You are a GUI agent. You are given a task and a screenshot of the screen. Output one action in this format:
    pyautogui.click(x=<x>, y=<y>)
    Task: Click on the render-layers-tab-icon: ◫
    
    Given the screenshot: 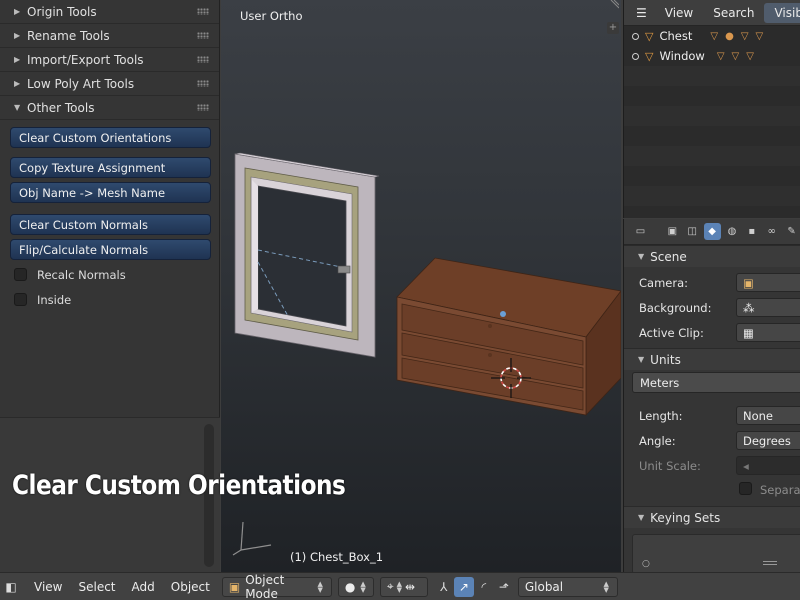 What is the action you would take?
    pyautogui.click(x=692, y=231)
    